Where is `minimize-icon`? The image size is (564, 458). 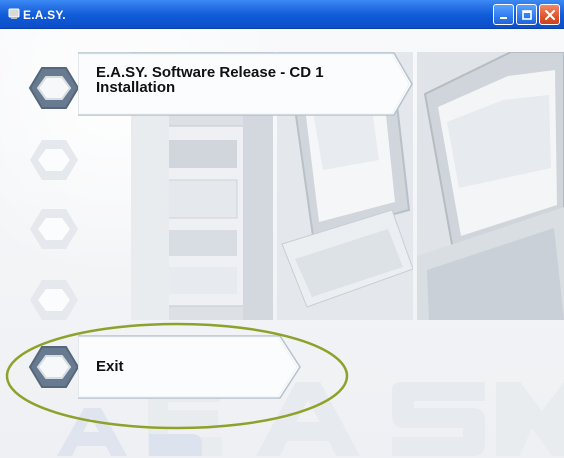
minimize-icon is located at coordinates (503, 18).